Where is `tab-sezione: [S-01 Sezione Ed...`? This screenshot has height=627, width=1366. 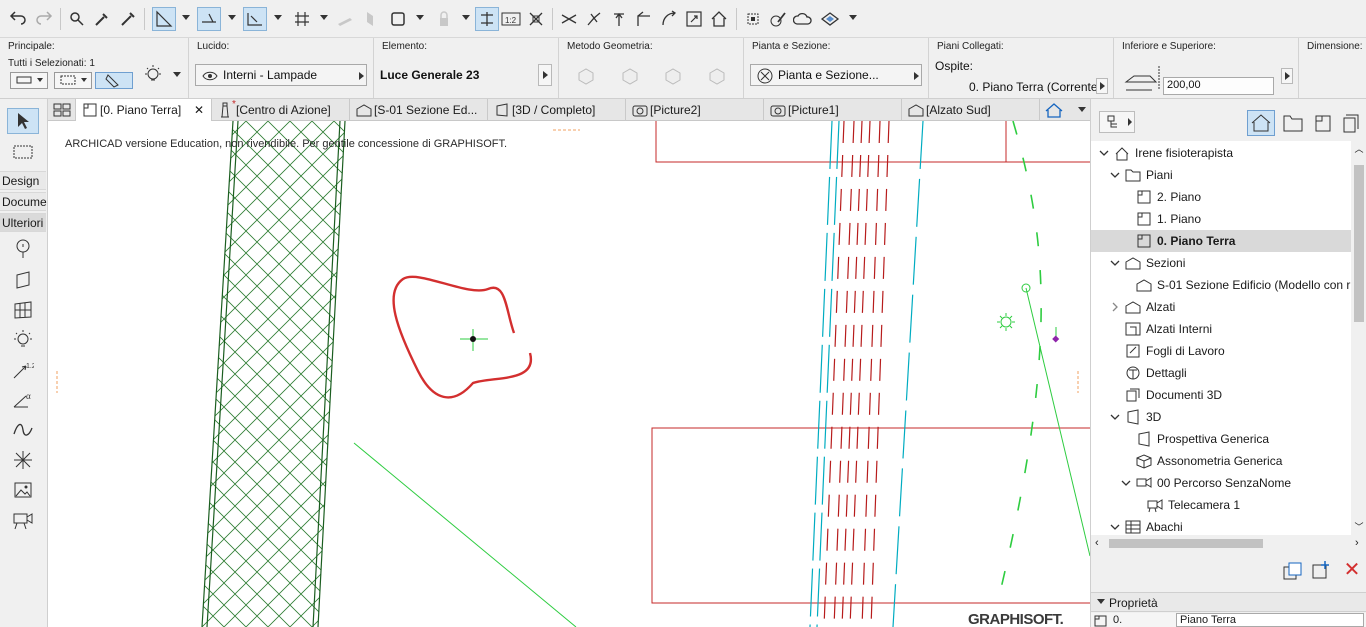
tab-sezione: [S-01 Sezione Ed... is located at coordinates (419, 110).